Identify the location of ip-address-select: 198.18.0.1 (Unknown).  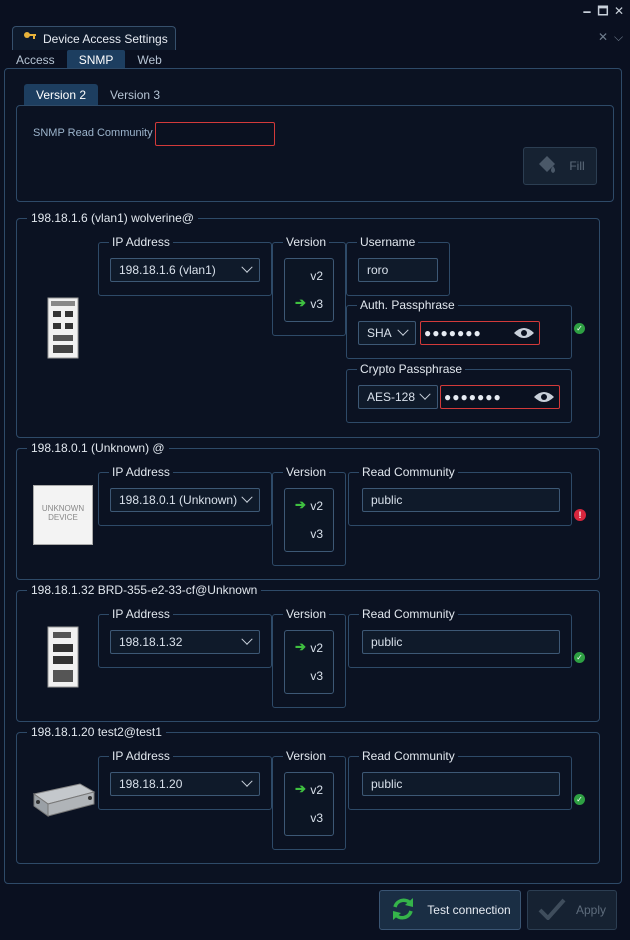
(185, 500).